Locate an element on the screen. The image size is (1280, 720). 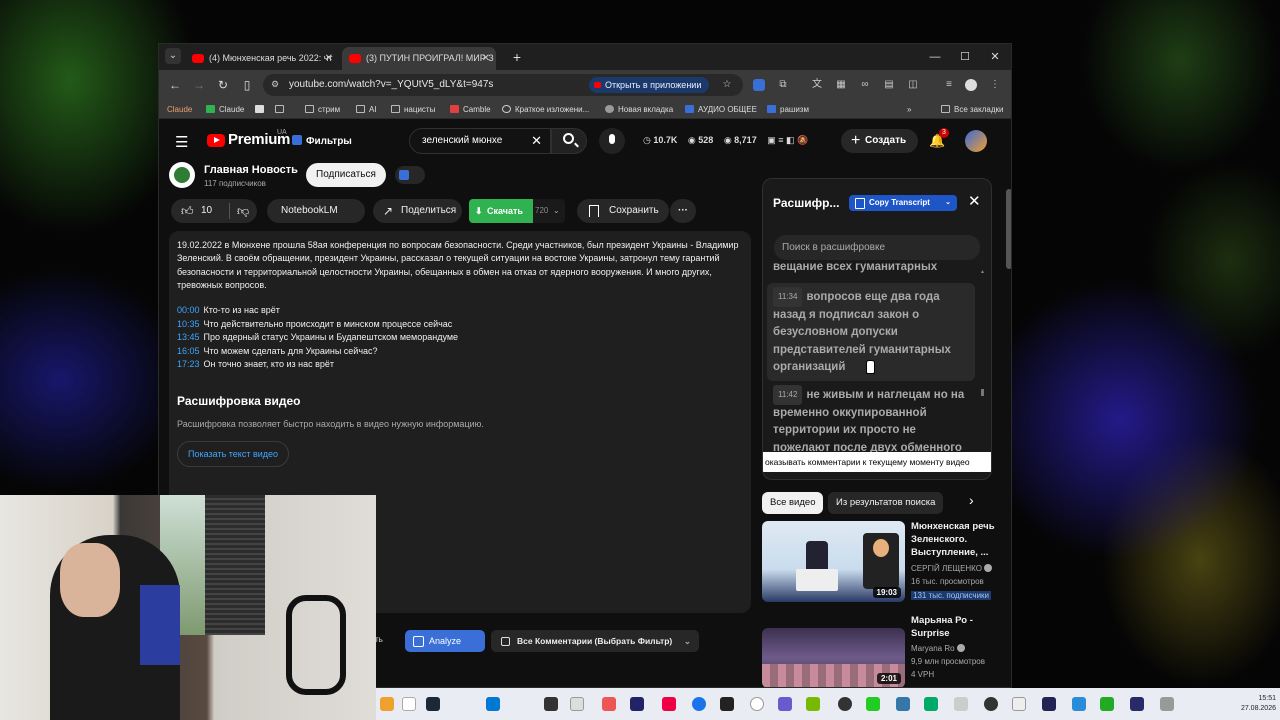
channel-name: Главная Новость is located at coordinates (251, 170).